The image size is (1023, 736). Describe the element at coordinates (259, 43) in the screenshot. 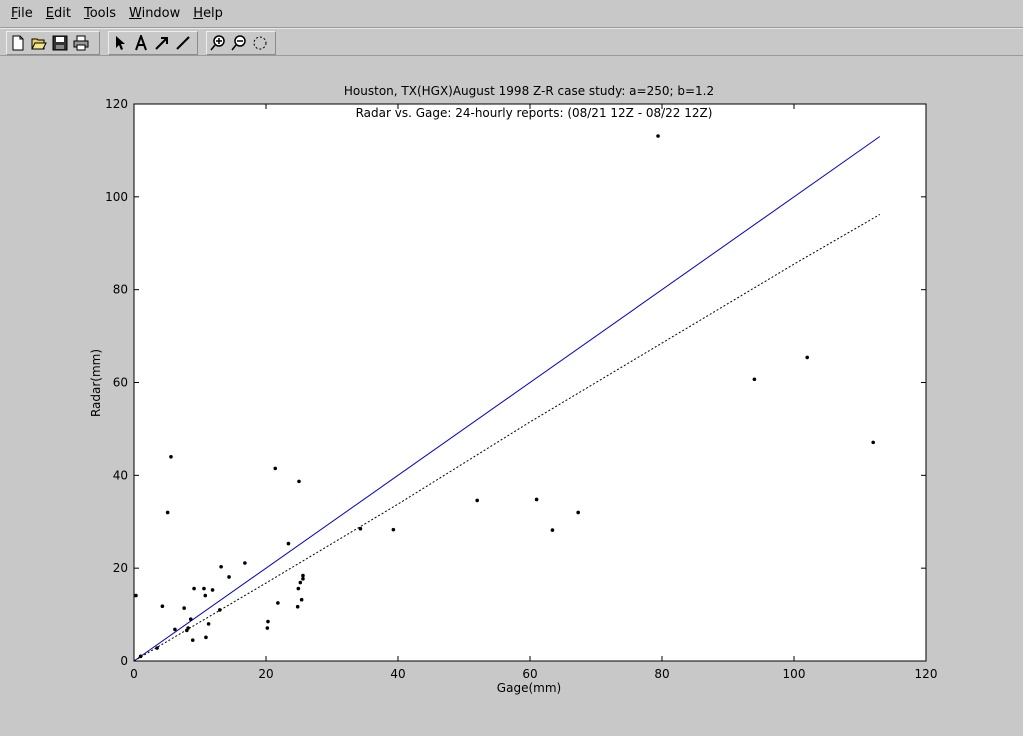

I see `rotate-icon` at that location.